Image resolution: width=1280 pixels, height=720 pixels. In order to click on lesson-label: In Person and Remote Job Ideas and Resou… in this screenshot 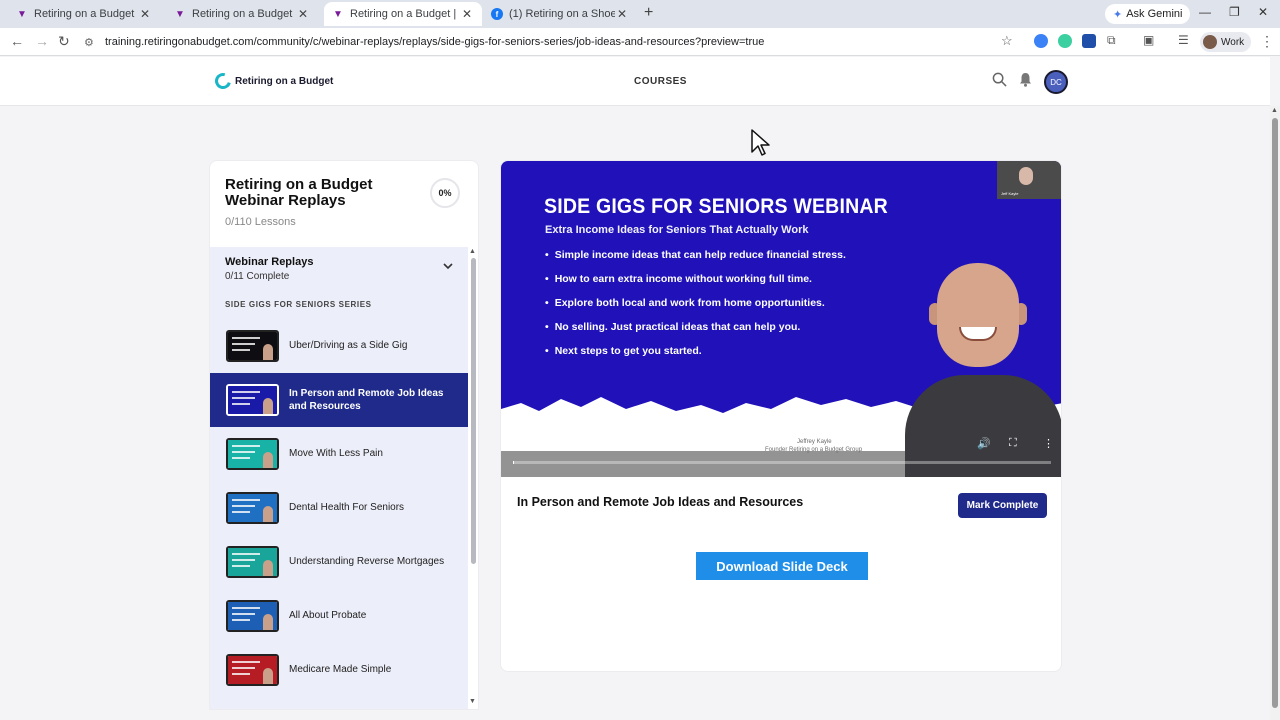, I will do `click(366, 400)`.